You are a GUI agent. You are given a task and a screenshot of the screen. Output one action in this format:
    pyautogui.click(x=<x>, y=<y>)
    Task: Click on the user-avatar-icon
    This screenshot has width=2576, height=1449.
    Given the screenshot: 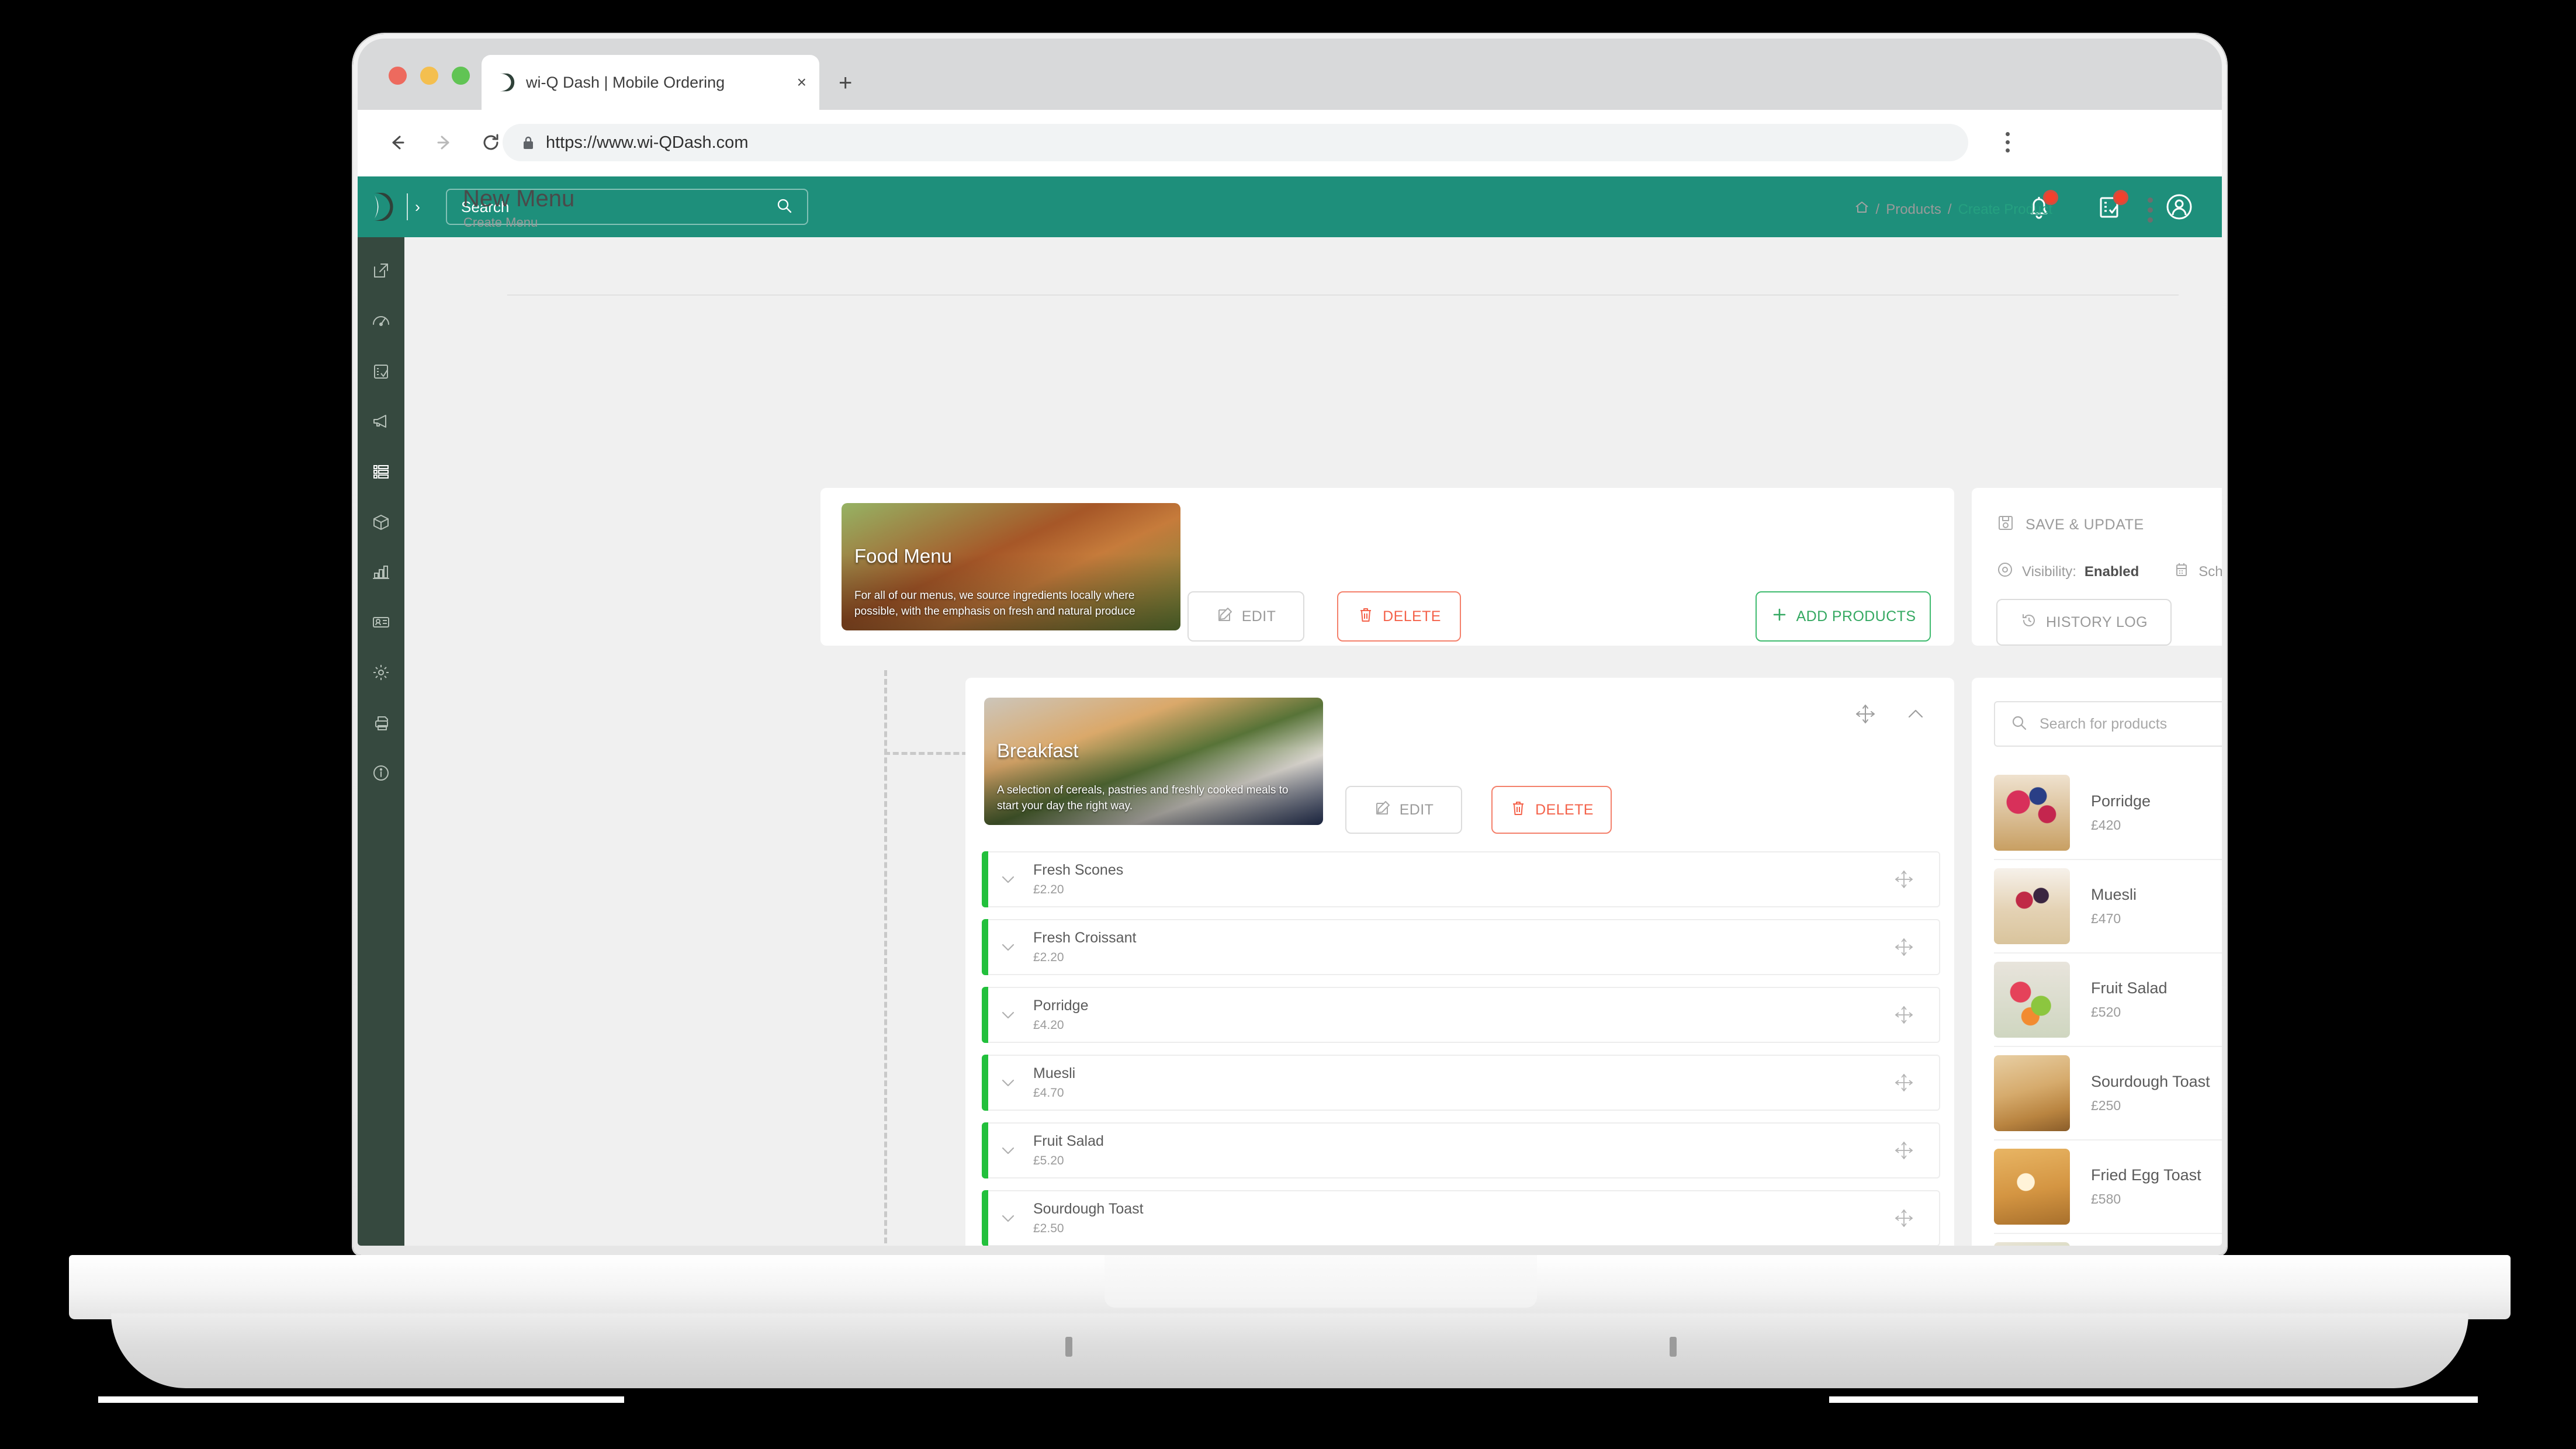 What is the action you would take?
    pyautogui.click(x=2179, y=207)
    